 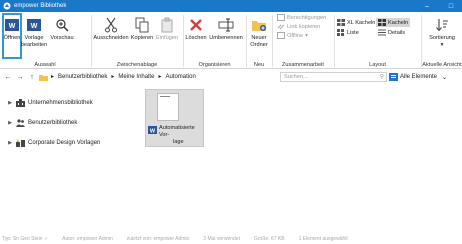 I want to click on cut-button: Ausschneiden, so click(x=111, y=28).